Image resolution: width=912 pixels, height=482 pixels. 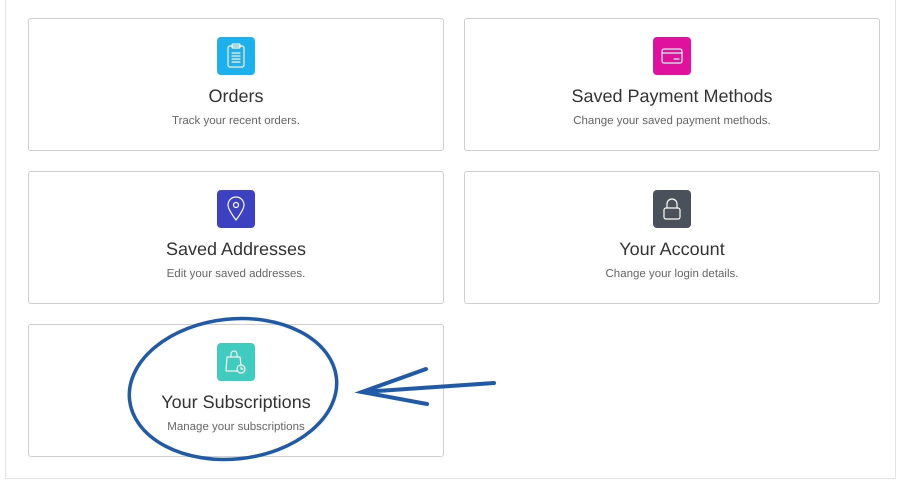 I want to click on card-description: Manage your subscriptions, so click(x=236, y=427).